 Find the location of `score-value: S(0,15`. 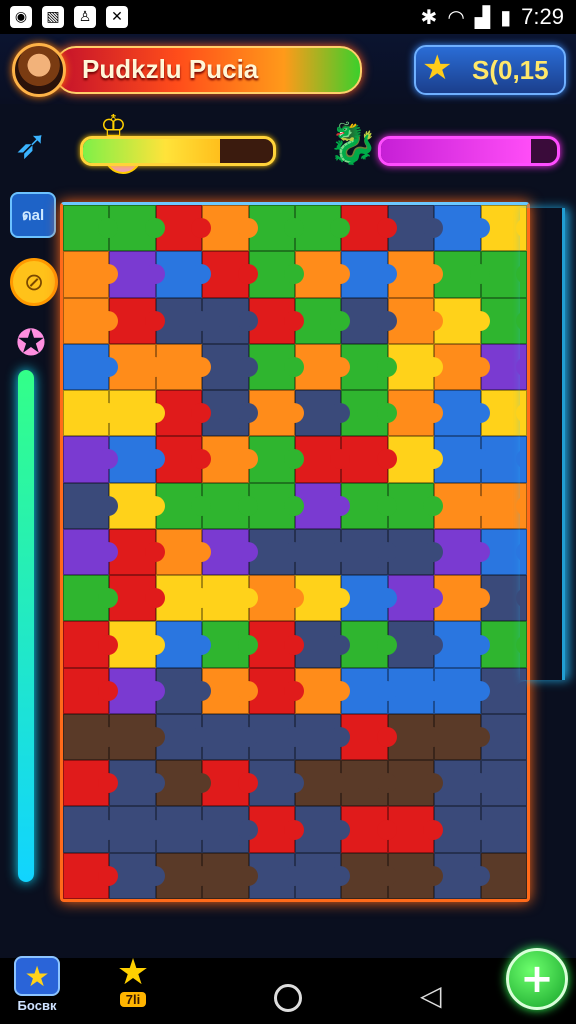

score-value: S(0,15 is located at coordinates (510, 70).